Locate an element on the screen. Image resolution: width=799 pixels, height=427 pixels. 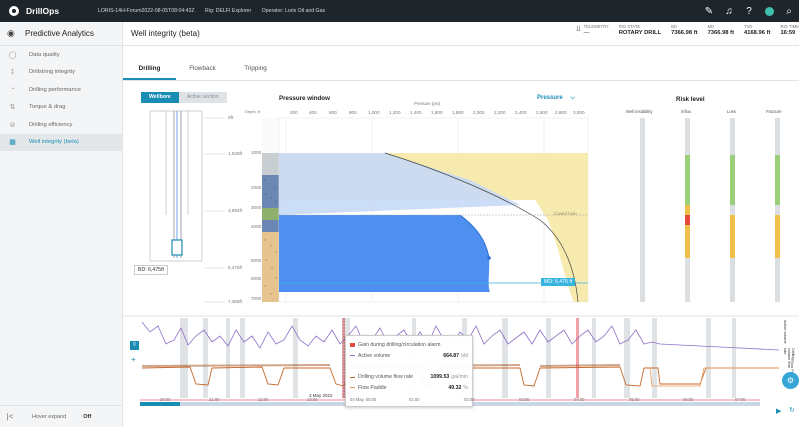
sidebar-item-well-integrity: ▦ Well integrity (beta) is located at coordinates (61, 142).